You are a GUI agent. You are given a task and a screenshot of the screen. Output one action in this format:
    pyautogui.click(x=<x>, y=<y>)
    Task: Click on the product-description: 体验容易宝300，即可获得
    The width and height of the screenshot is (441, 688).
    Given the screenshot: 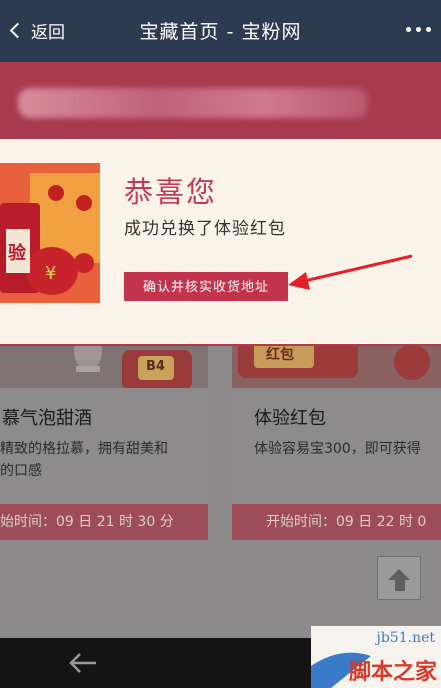 What is the action you would take?
    pyautogui.click(x=337, y=449)
    